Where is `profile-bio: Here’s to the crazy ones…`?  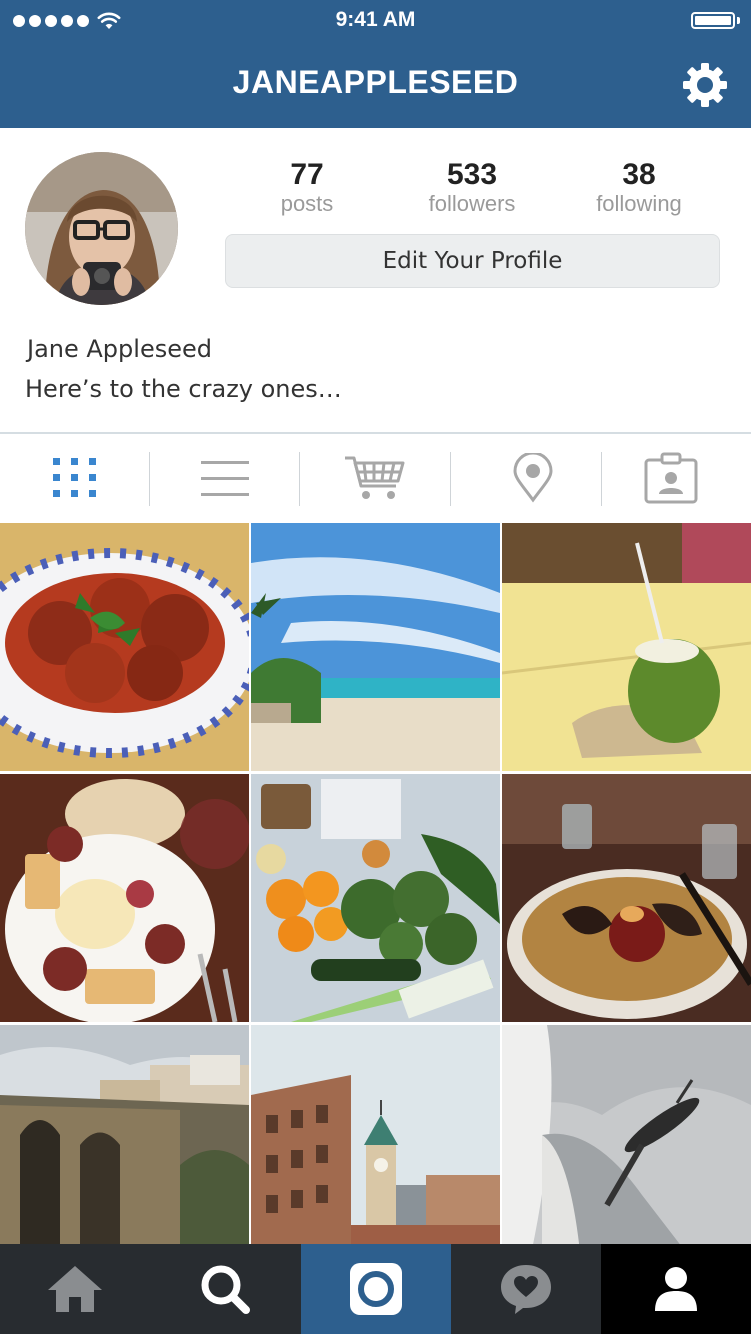
profile-bio: Here’s to the crazy ones… is located at coordinates (183, 389).